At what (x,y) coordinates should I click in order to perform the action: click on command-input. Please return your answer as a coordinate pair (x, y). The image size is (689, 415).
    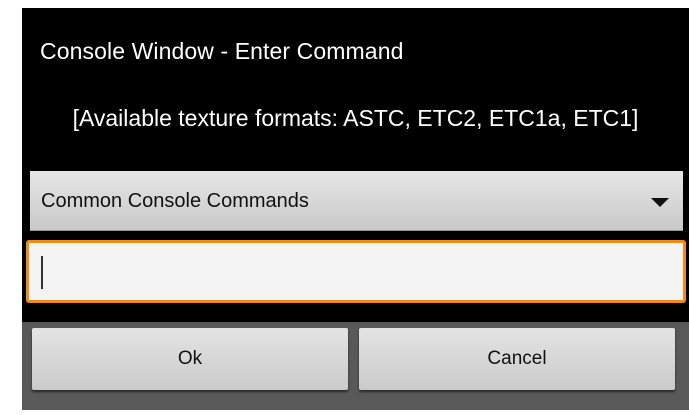
    Looking at the image, I should click on (356, 271).